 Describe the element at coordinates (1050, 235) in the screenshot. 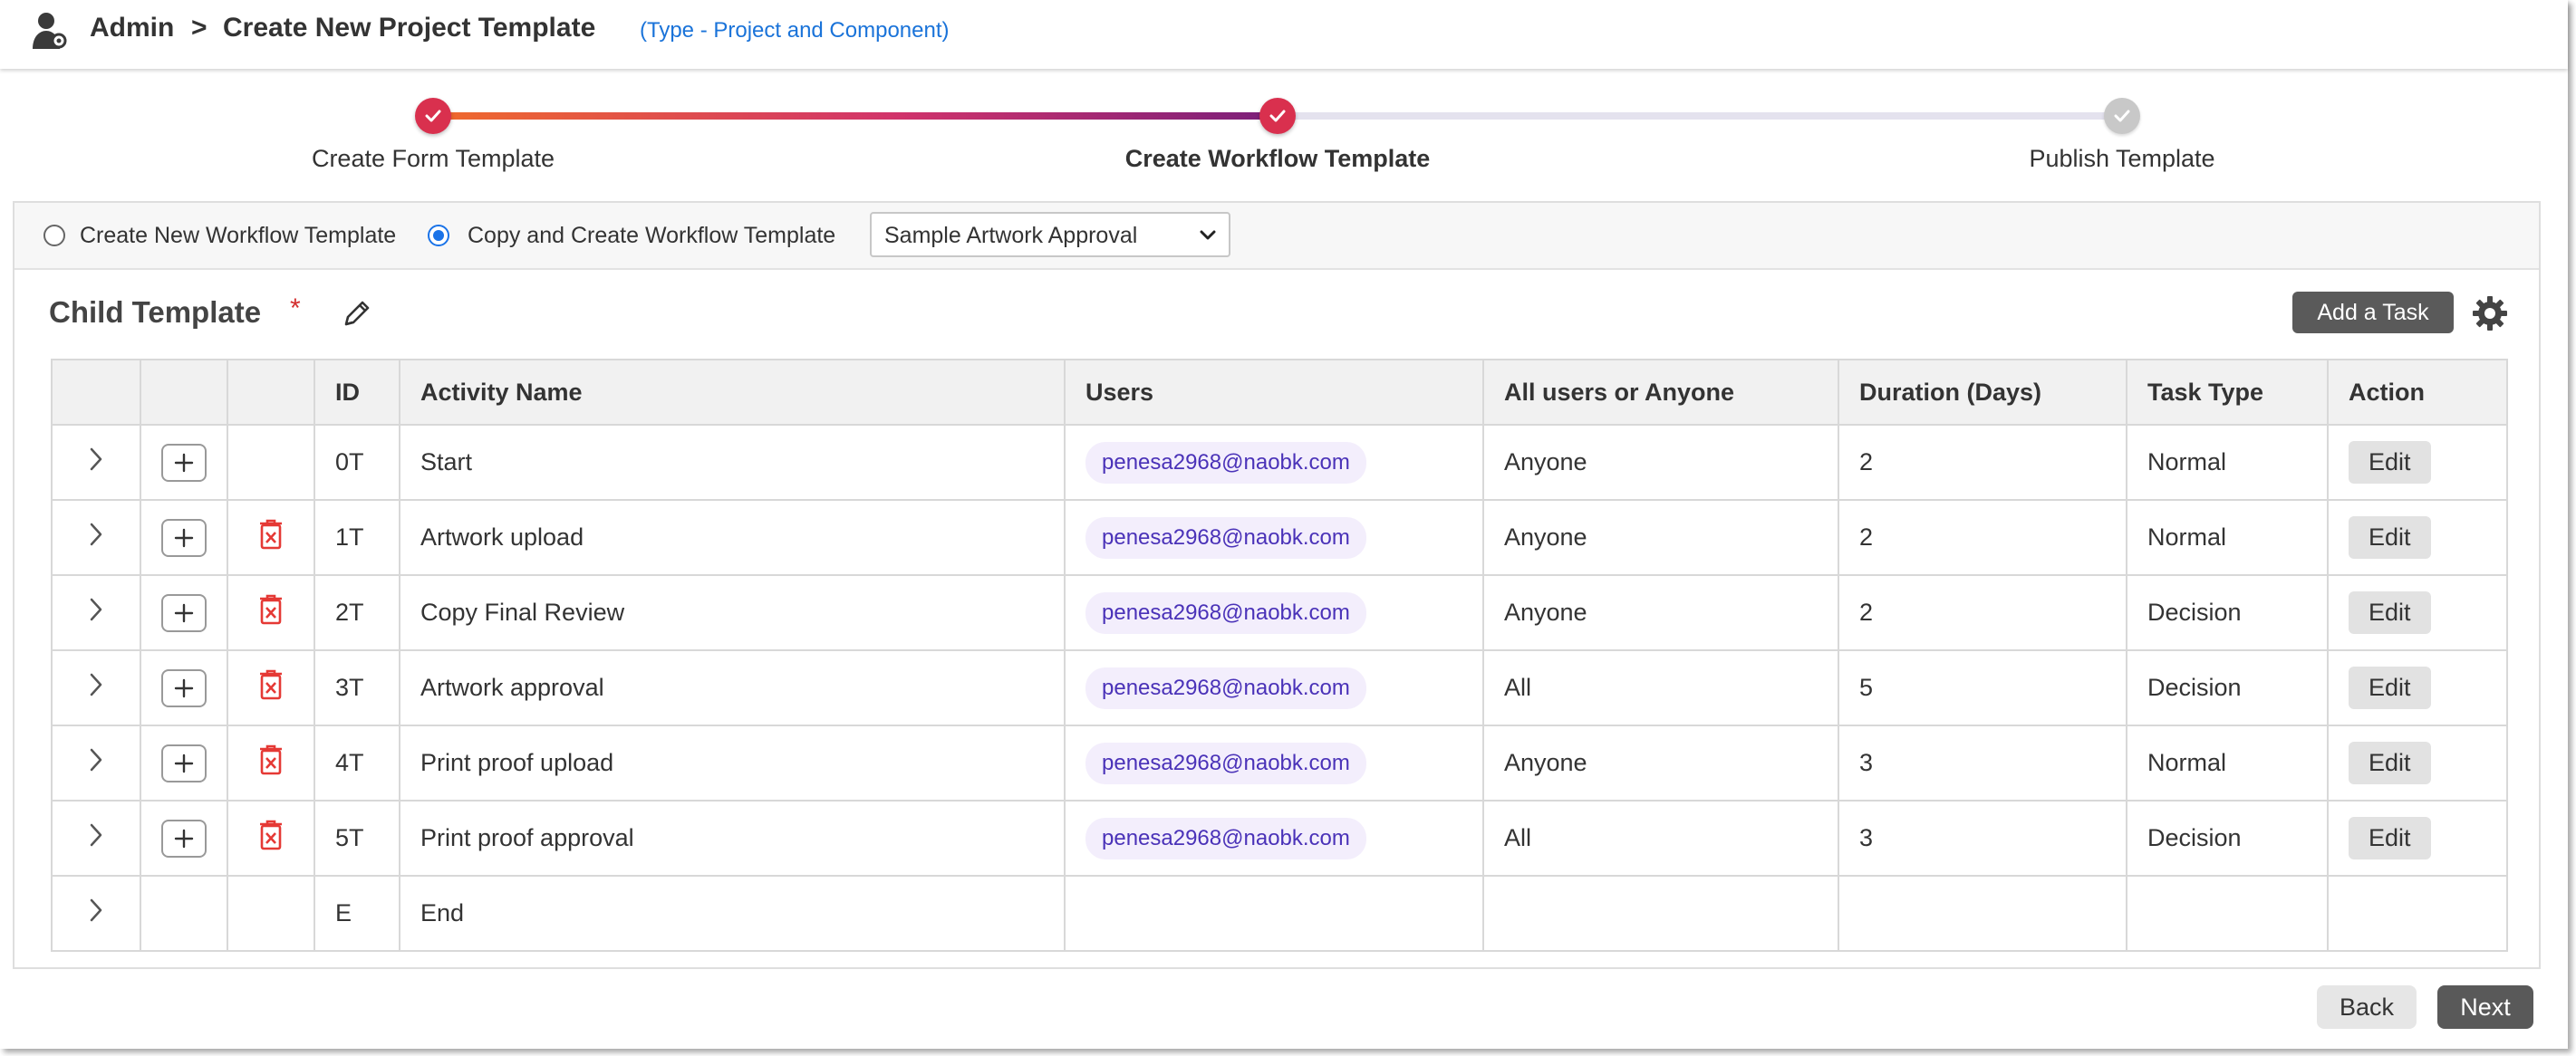

I see `template-select: Sample Artwork Approval` at that location.